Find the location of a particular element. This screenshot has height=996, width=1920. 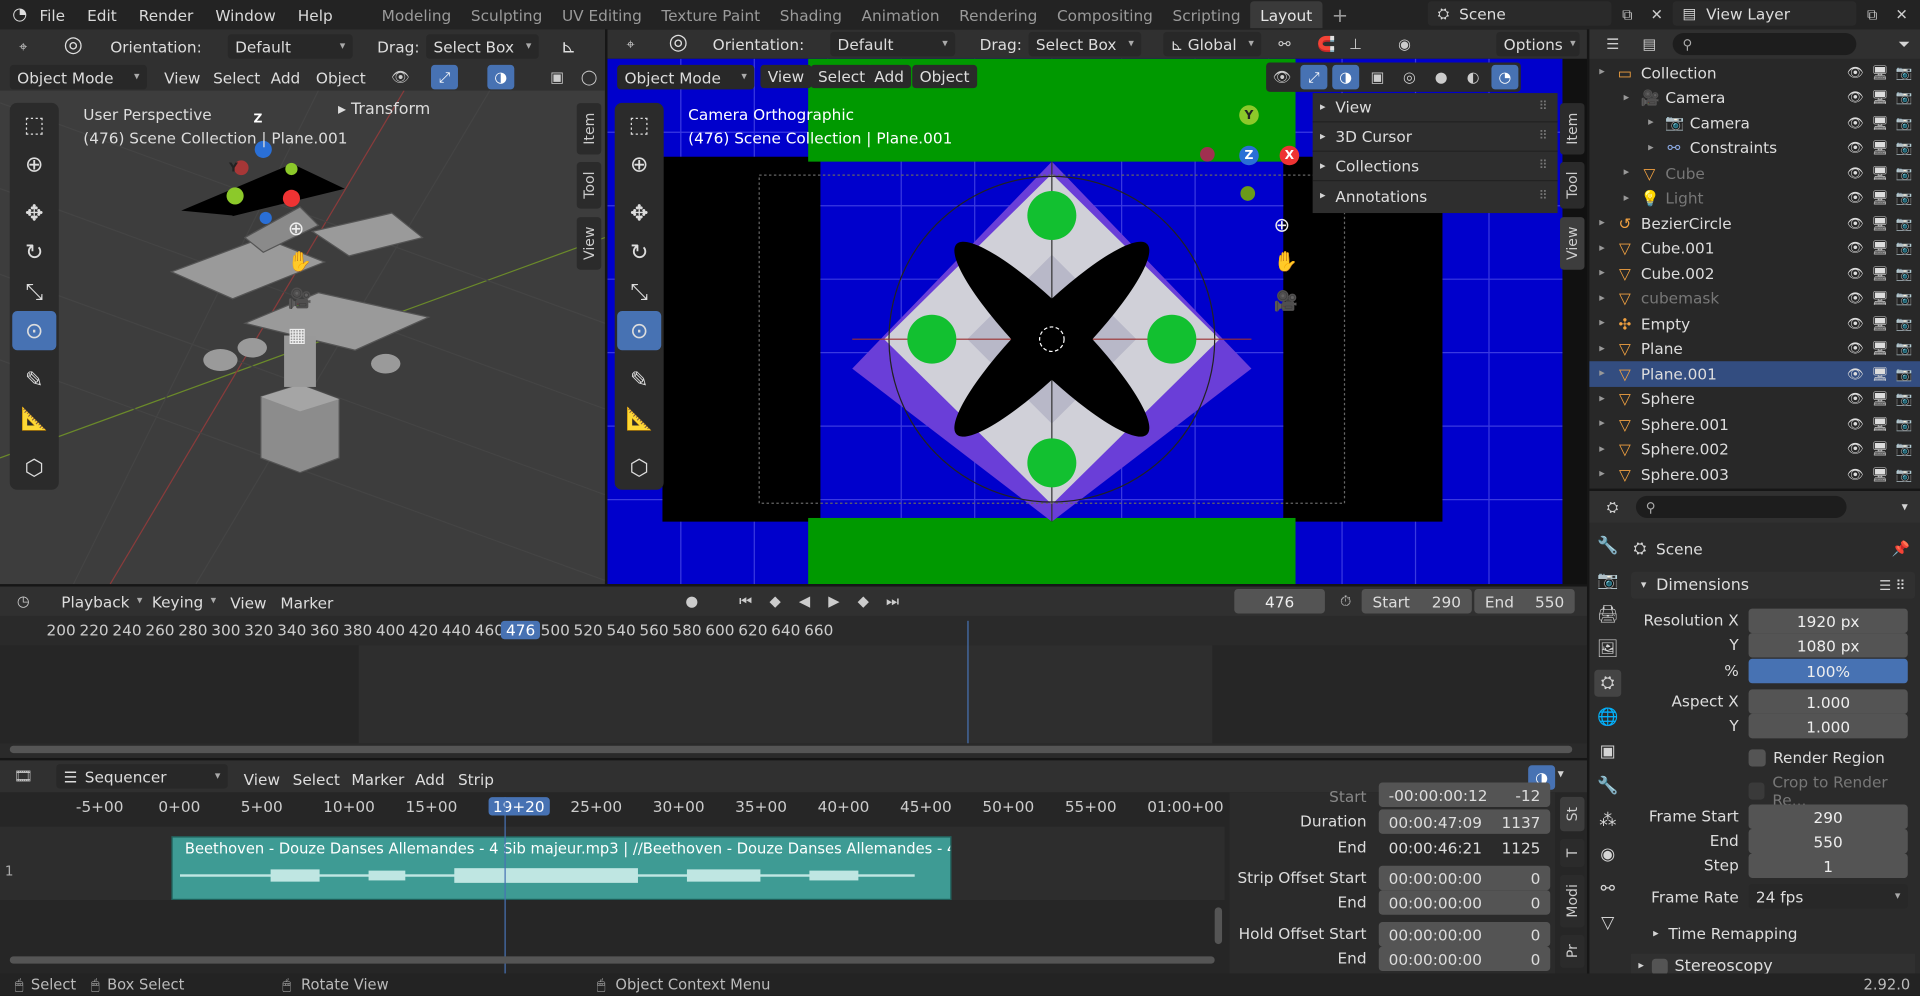

rendered-shading-icon: ◔ is located at coordinates (1505, 77).